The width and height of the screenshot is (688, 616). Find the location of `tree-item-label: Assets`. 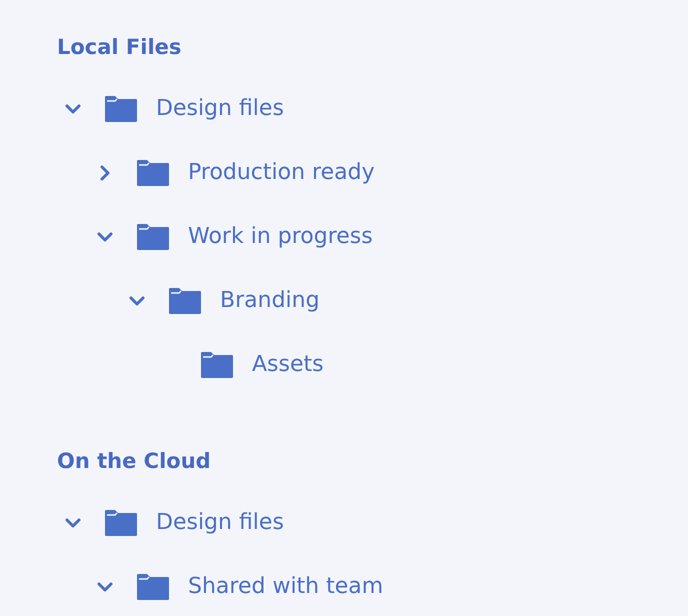

tree-item-label: Assets is located at coordinates (288, 365).